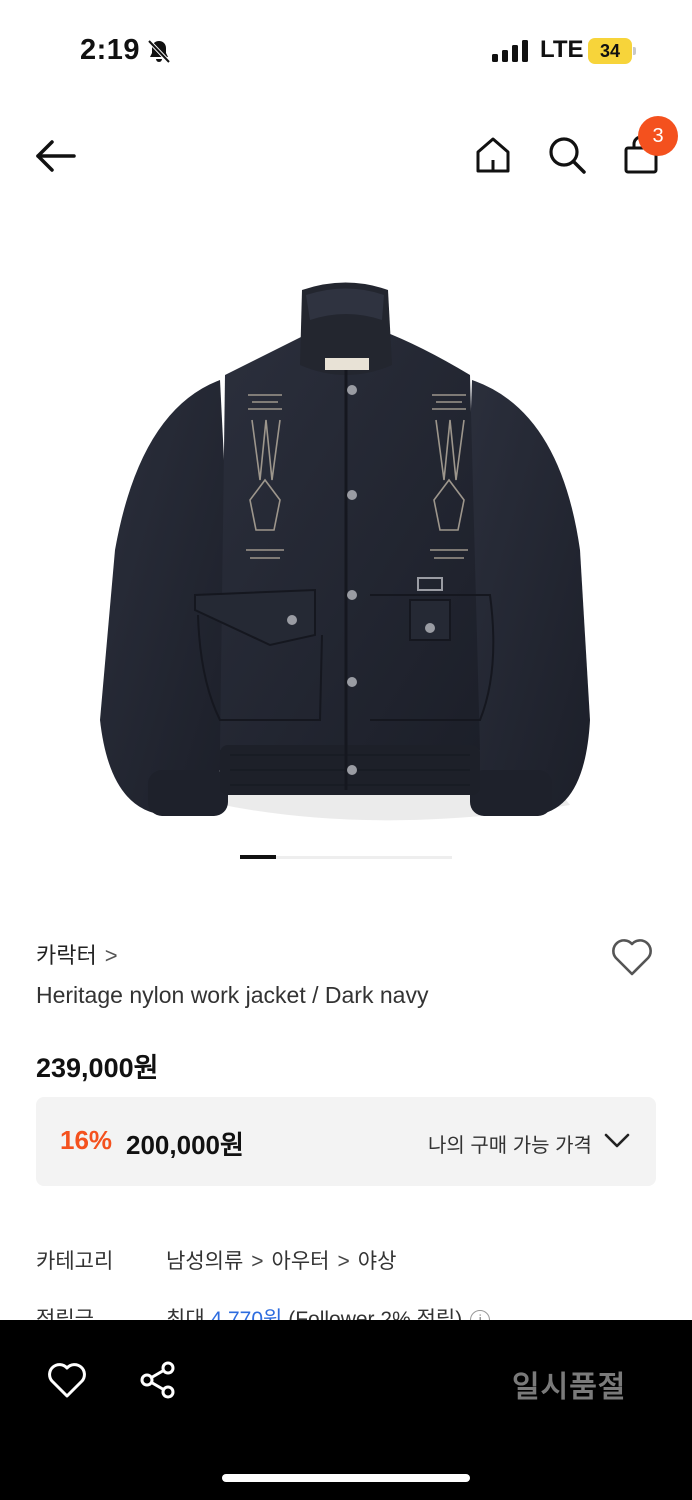 This screenshot has width=692, height=1500. Describe the element at coordinates (232, 995) in the screenshot. I see `product-name: Heritage nylon work jacket / Dark navy` at that location.